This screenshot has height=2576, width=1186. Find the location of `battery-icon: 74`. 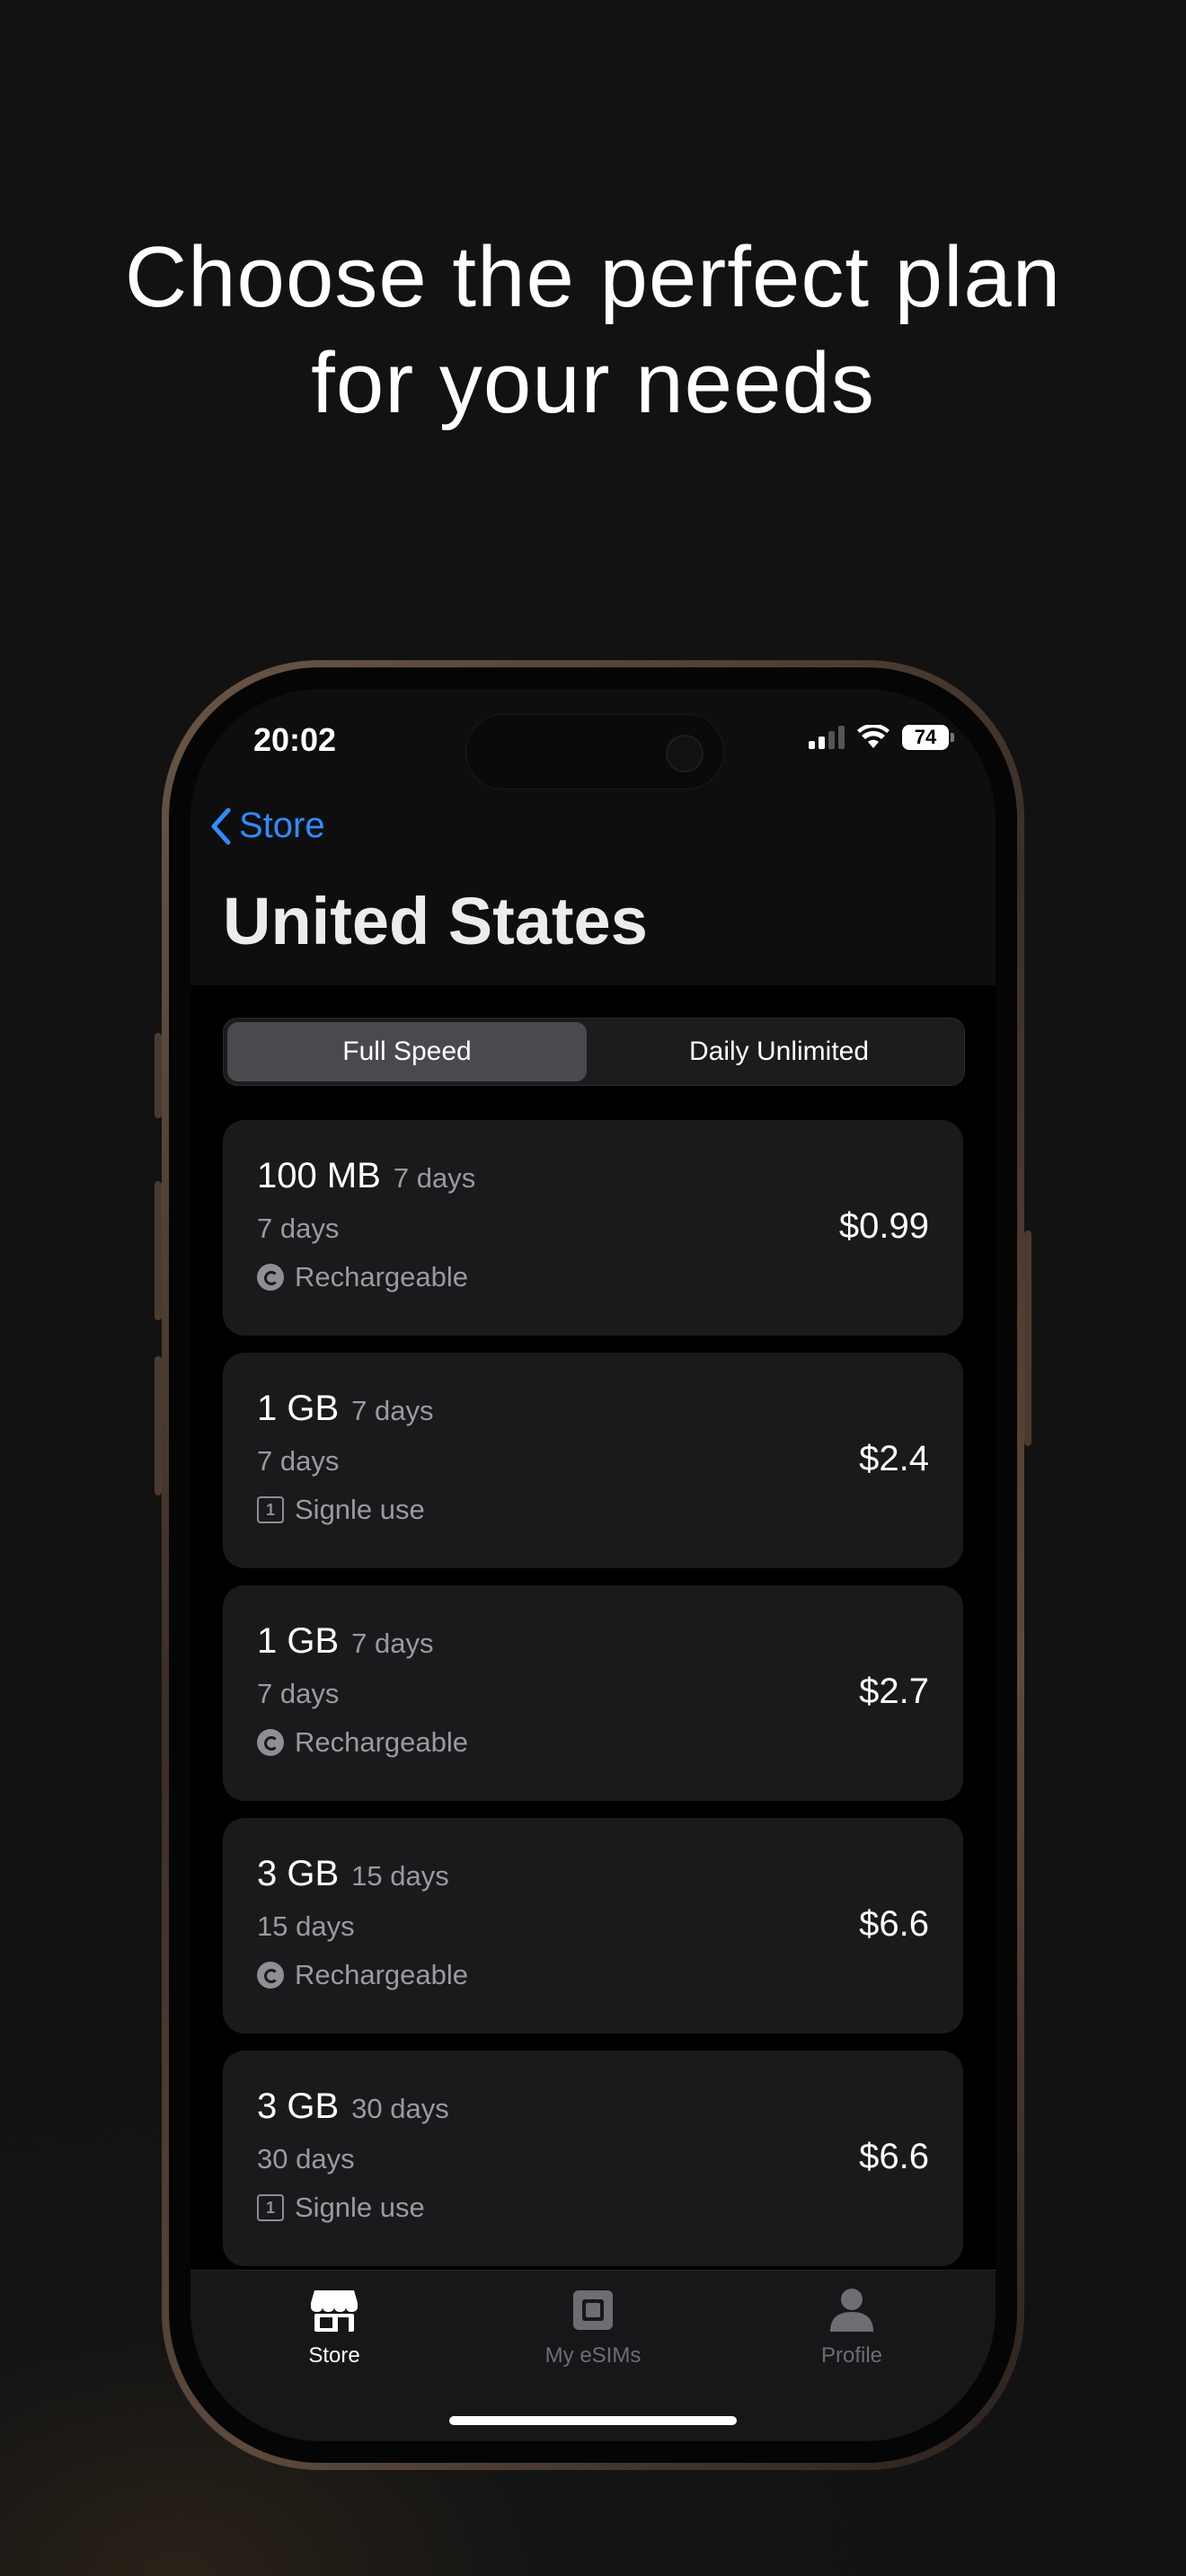

battery-icon: 74 is located at coordinates (925, 737).